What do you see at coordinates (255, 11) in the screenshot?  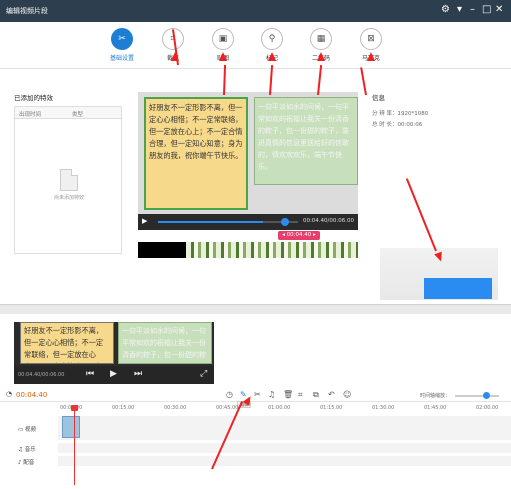 I see `title-bar: 编辑视频片段 ⚙ ▾ – □ ✕` at bounding box center [255, 11].